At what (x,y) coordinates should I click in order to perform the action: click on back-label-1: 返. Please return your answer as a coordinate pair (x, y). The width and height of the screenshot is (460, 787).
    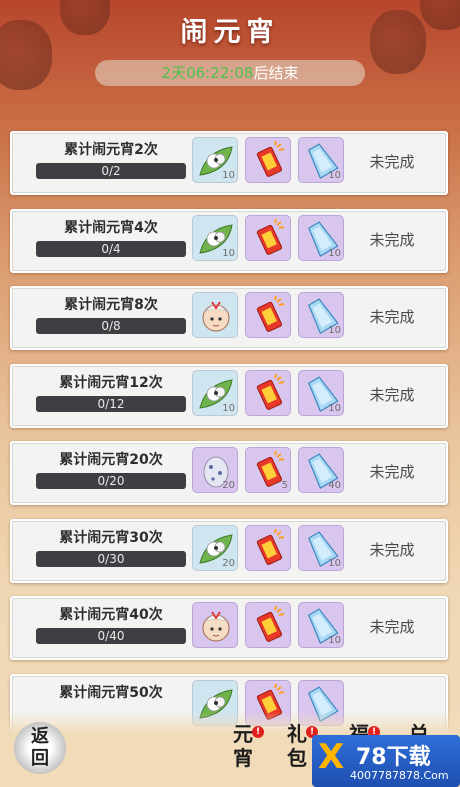
    Looking at the image, I should click on (40, 736).